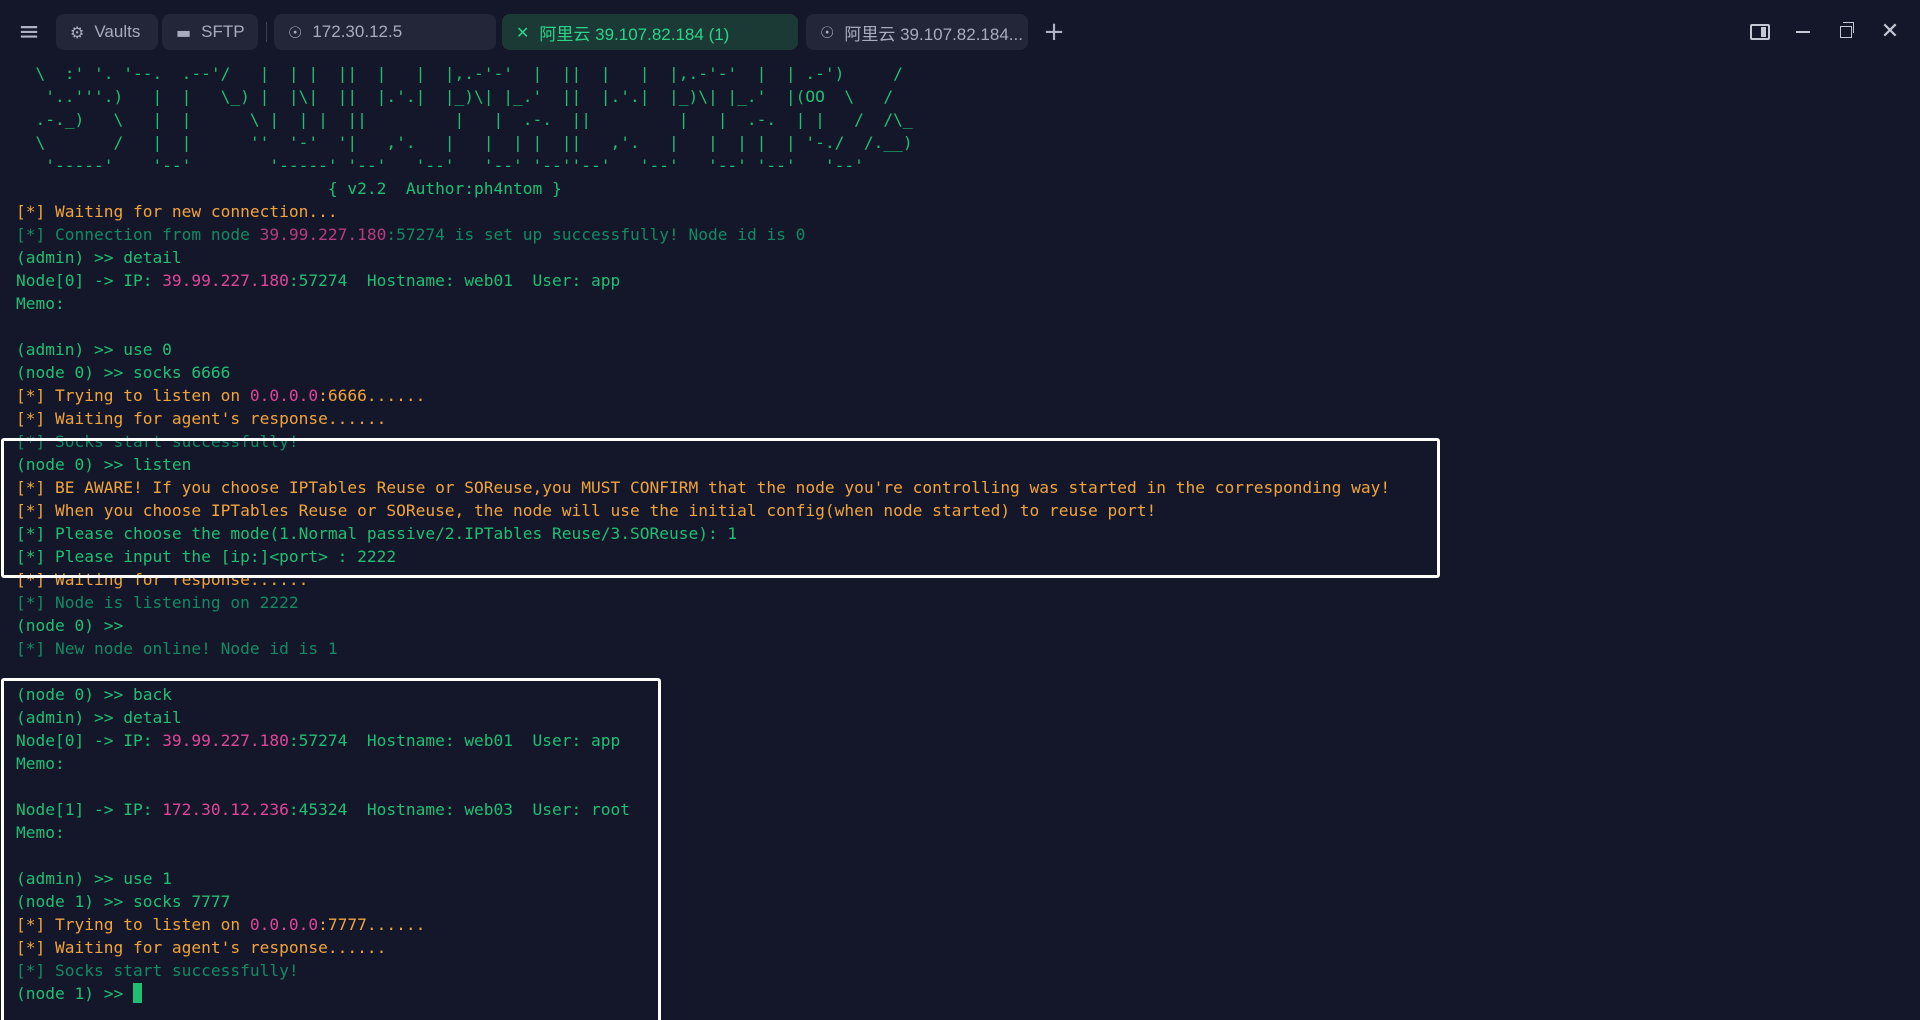  What do you see at coordinates (266, 32) in the screenshot?
I see `tab-divider` at bounding box center [266, 32].